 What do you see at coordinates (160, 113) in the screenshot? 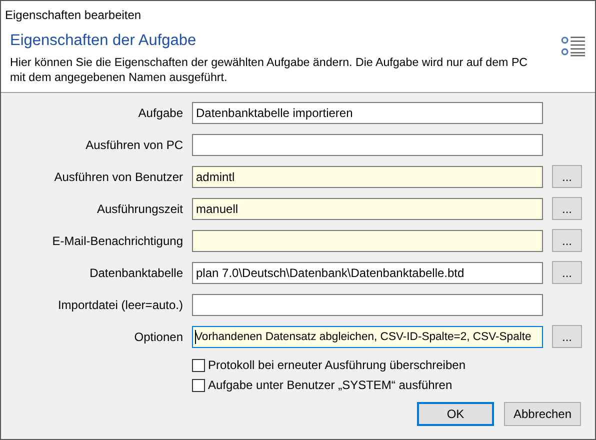
I see `field-label: Aufgabe` at bounding box center [160, 113].